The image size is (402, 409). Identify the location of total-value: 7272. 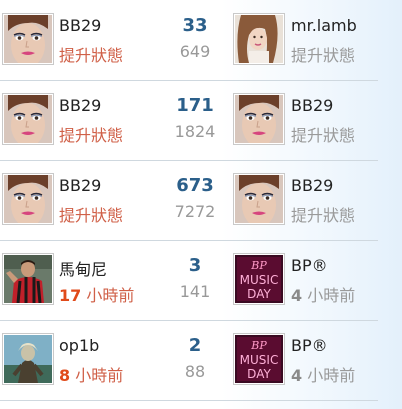
(195, 211).